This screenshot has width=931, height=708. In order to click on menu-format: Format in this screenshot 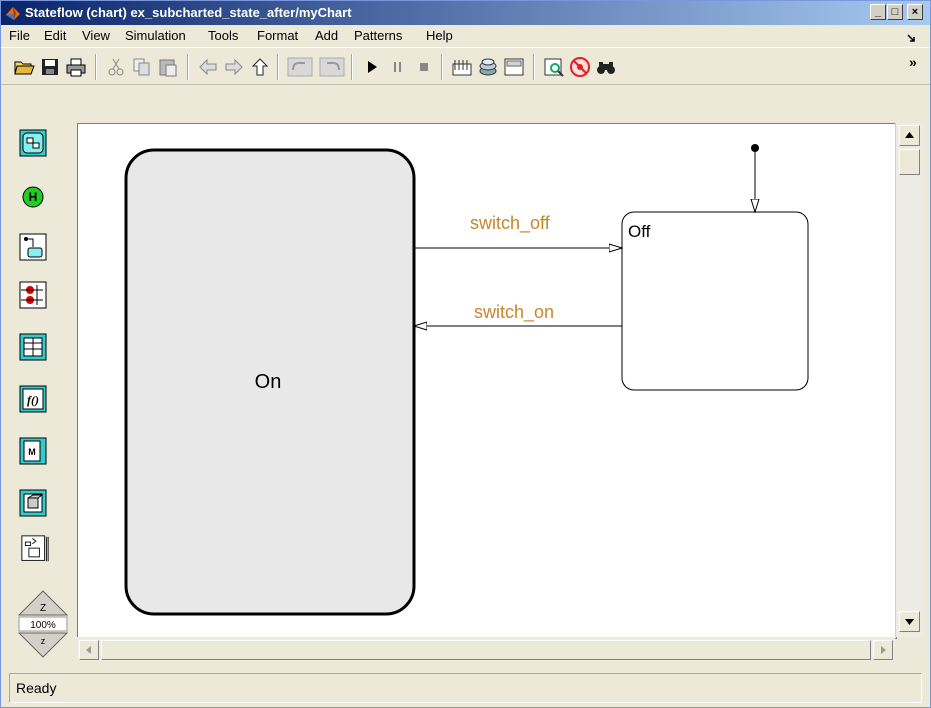, I will do `click(277, 35)`.